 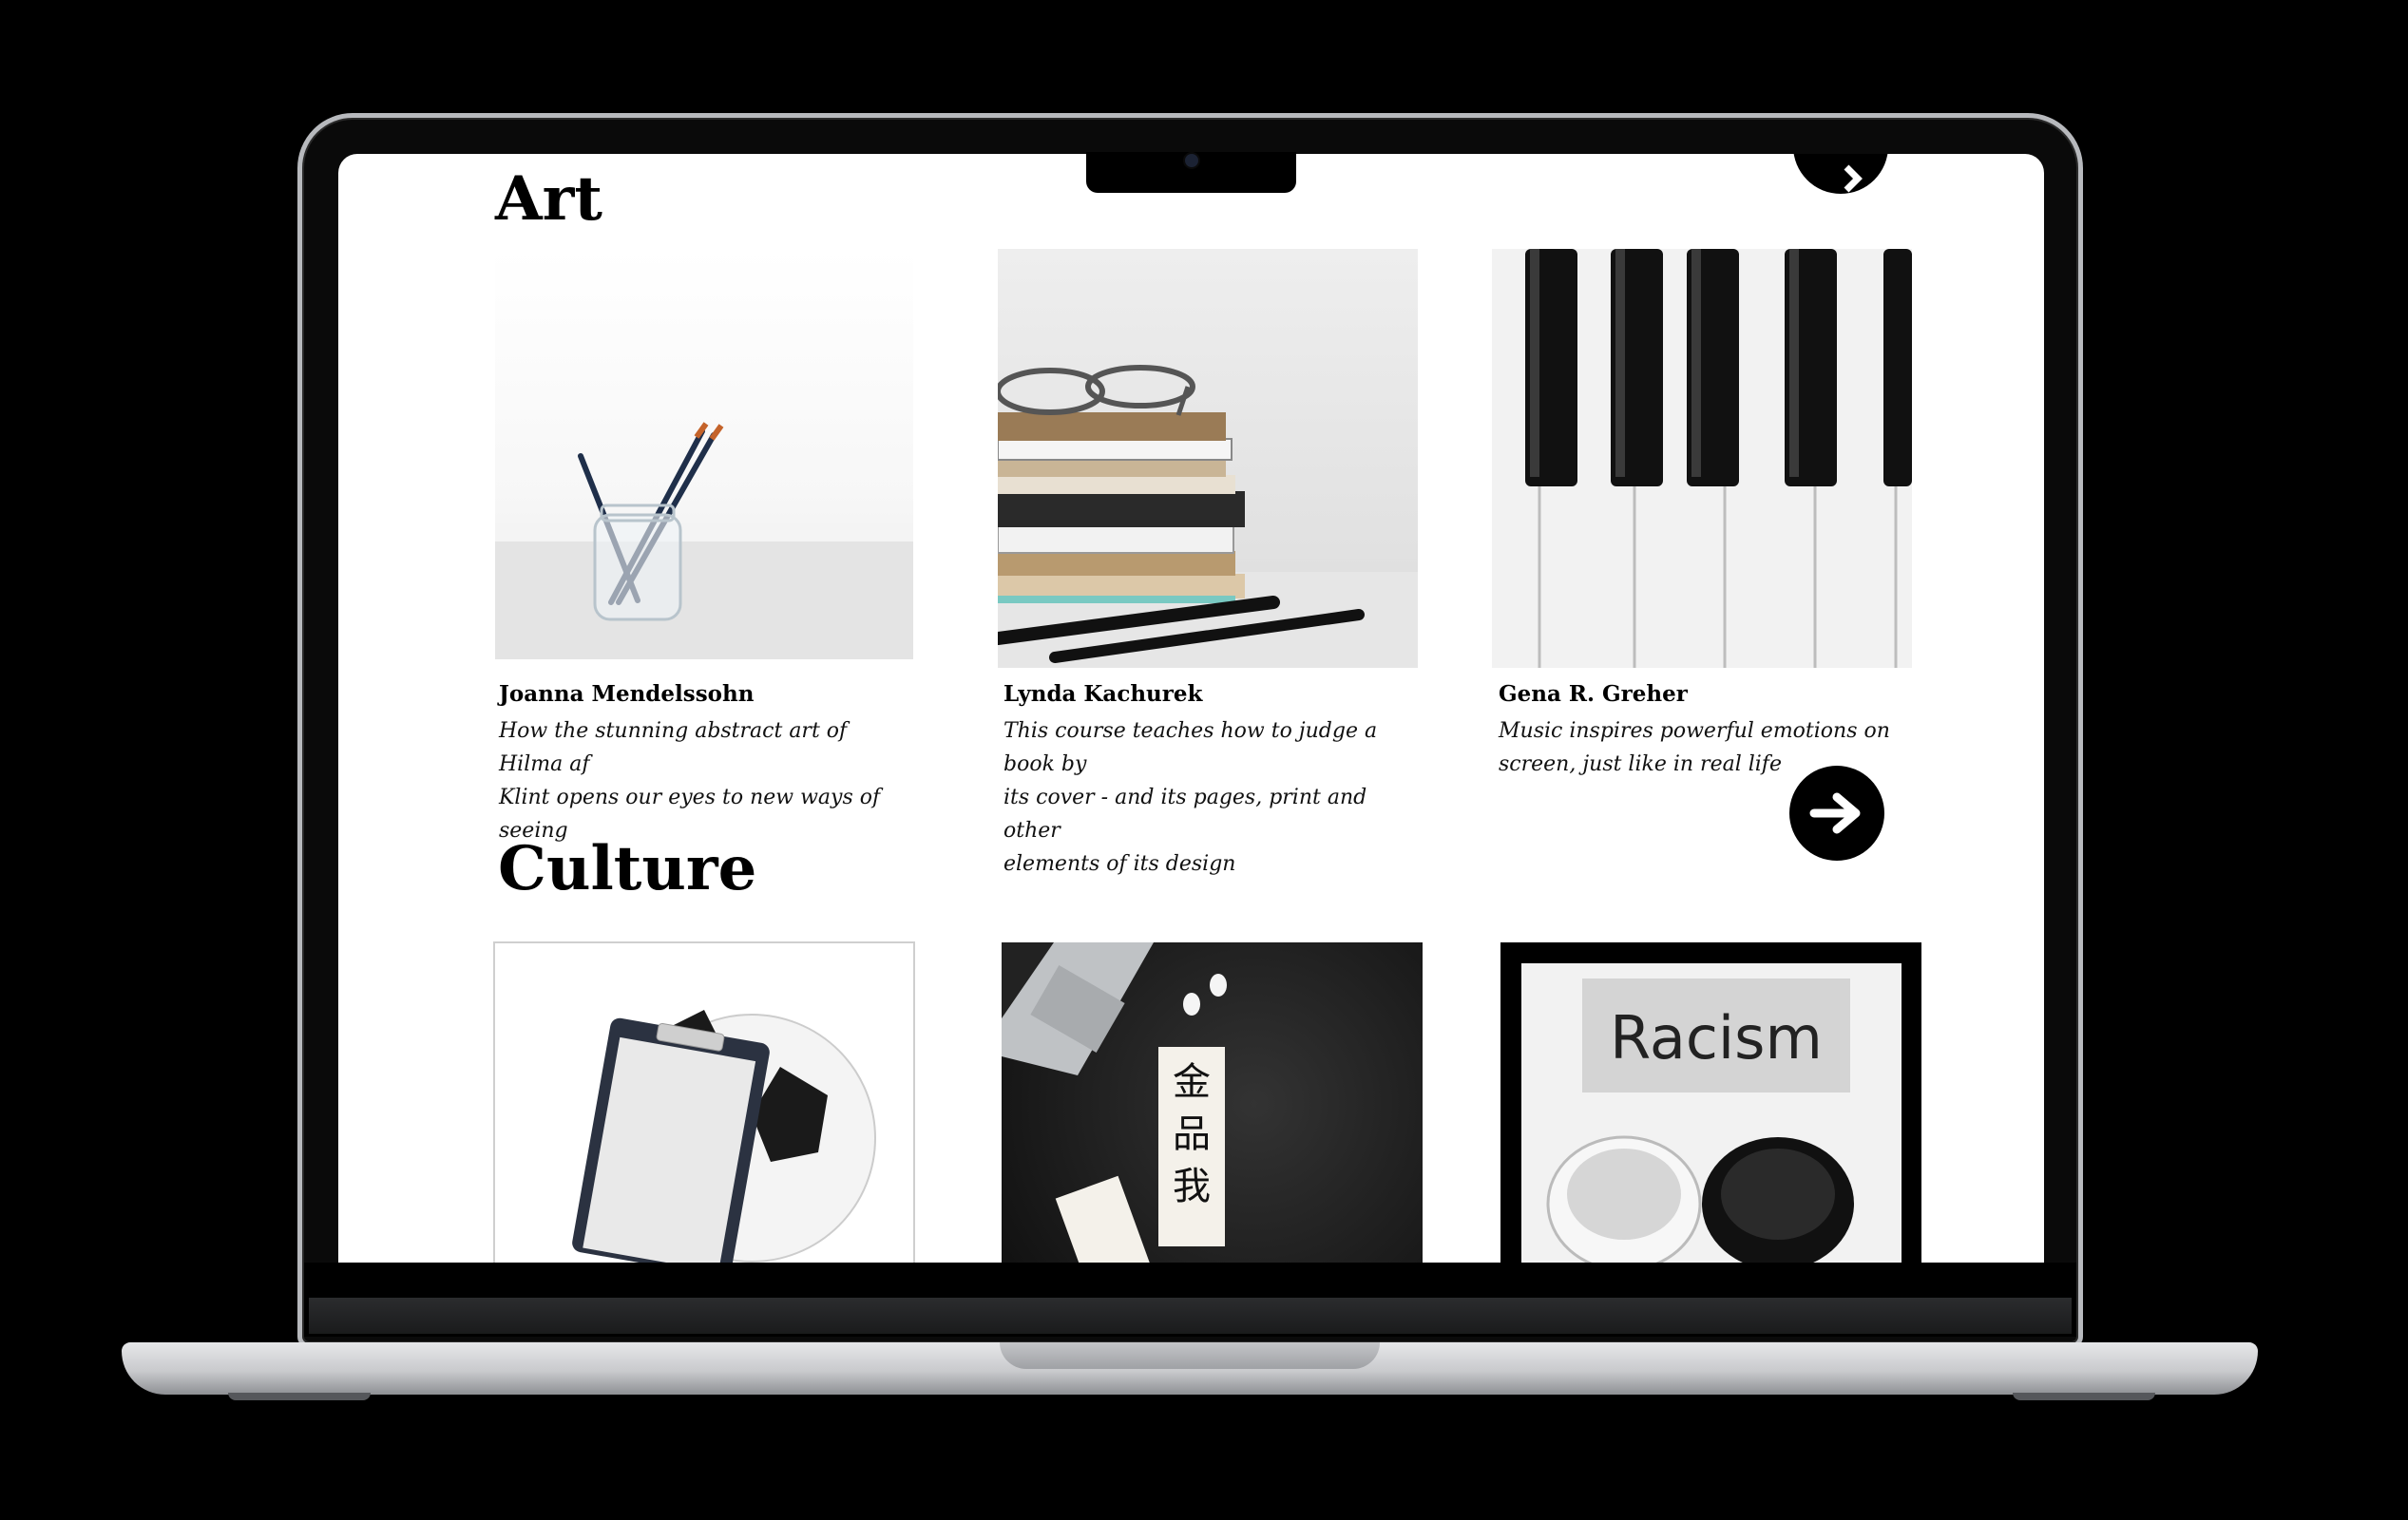 I want to click on laptop-opening-notch, so click(x=1190, y=1355).